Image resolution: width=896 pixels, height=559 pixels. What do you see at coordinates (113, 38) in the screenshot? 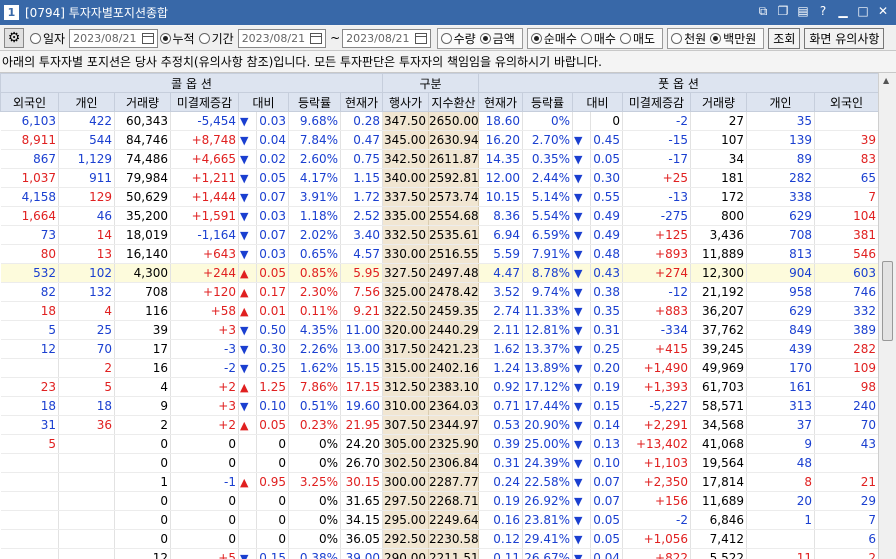
I see `date-input-single: 2023/08/21` at bounding box center [113, 38].